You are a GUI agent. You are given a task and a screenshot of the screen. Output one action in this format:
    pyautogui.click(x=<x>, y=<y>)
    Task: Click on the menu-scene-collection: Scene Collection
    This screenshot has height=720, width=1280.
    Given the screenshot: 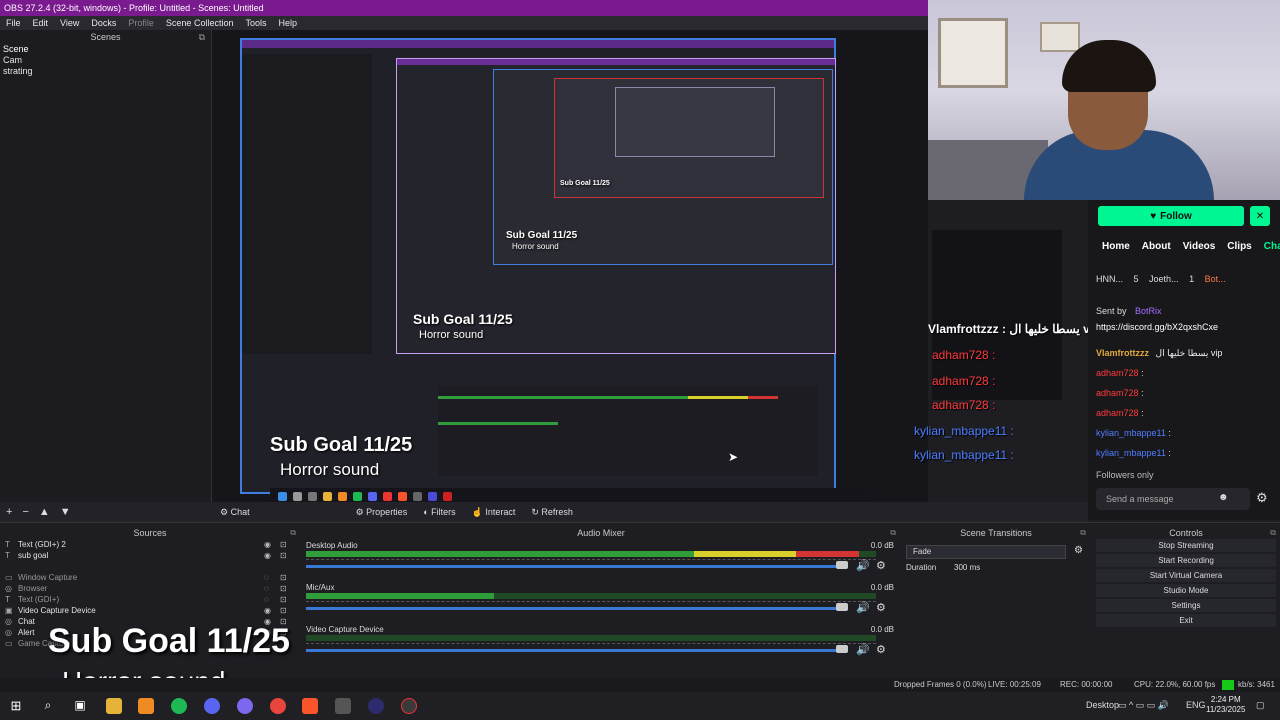 What is the action you would take?
    pyautogui.click(x=200, y=23)
    